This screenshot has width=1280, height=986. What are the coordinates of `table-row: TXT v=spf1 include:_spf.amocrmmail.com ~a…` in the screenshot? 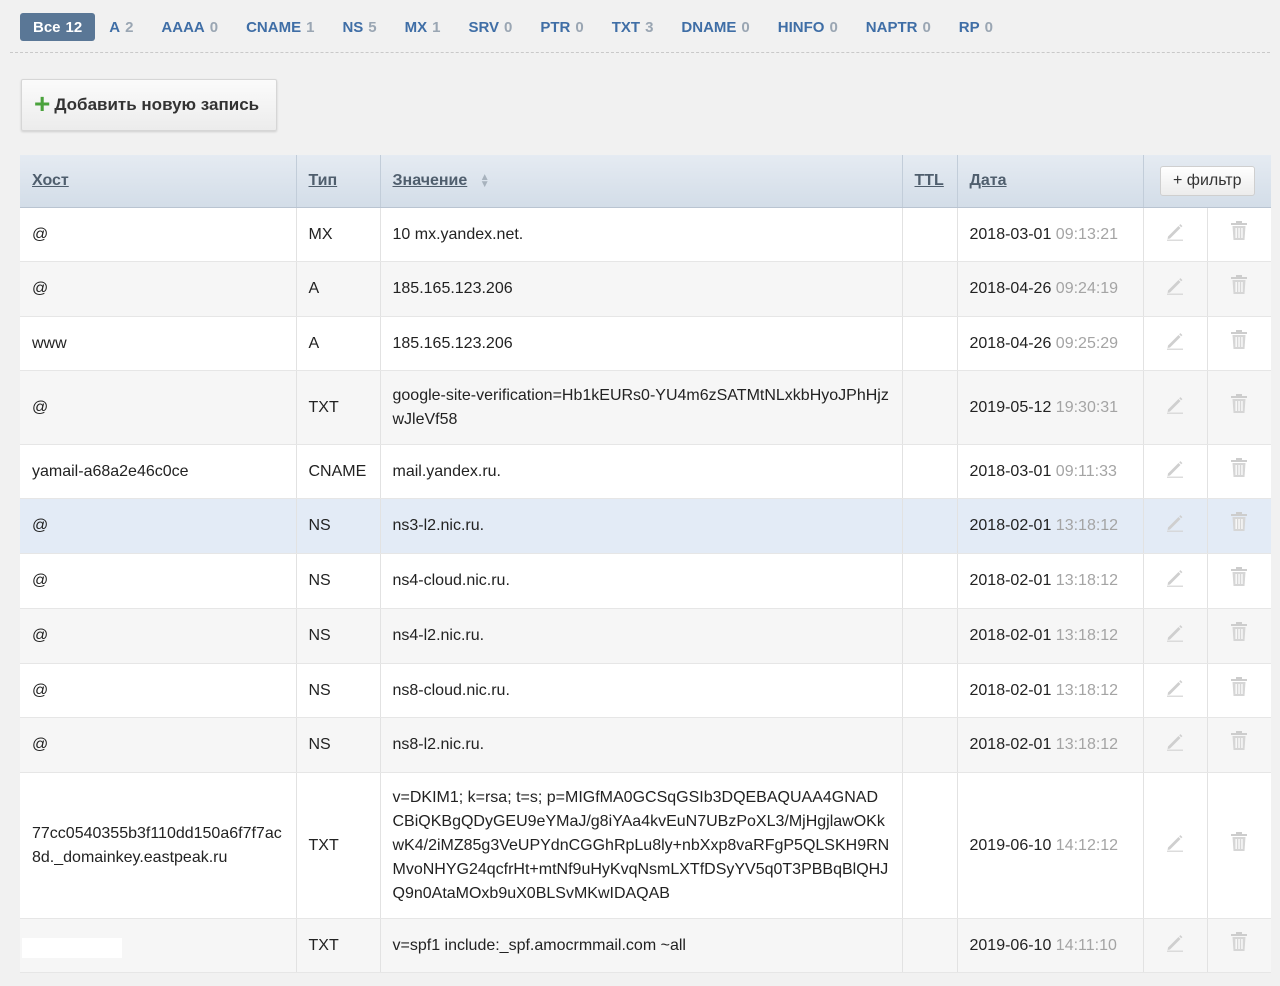 It's located at (646, 945).